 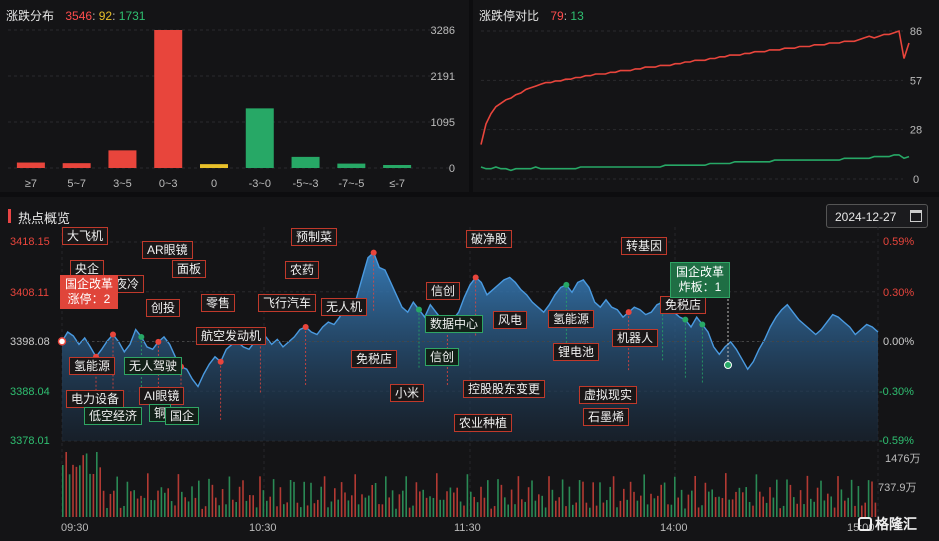 I want to click on y-tick-label: 0, so click(x=452, y=169).